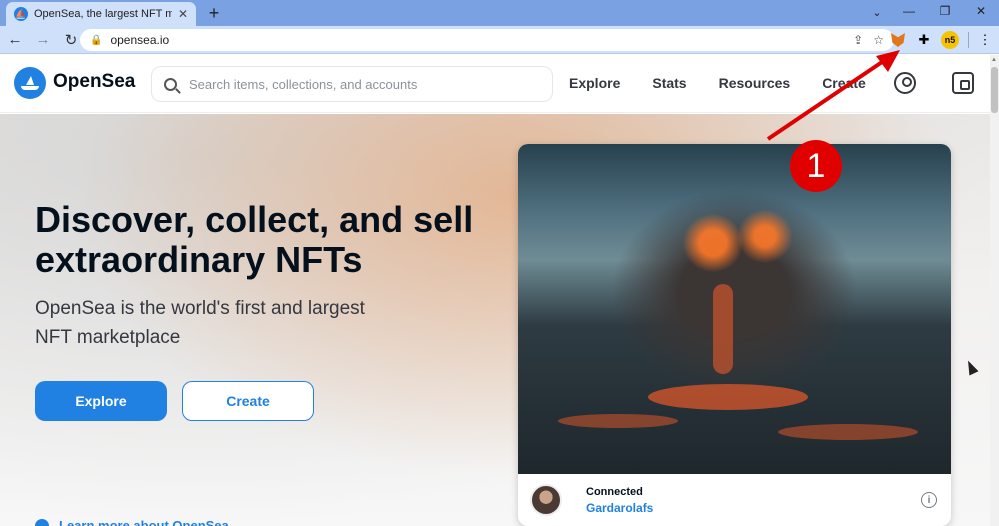  What do you see at coordinates (924, 40) in the screenshot?
I see `extensions-puzzle-icon: ✚` at bounding box center [924, 40].